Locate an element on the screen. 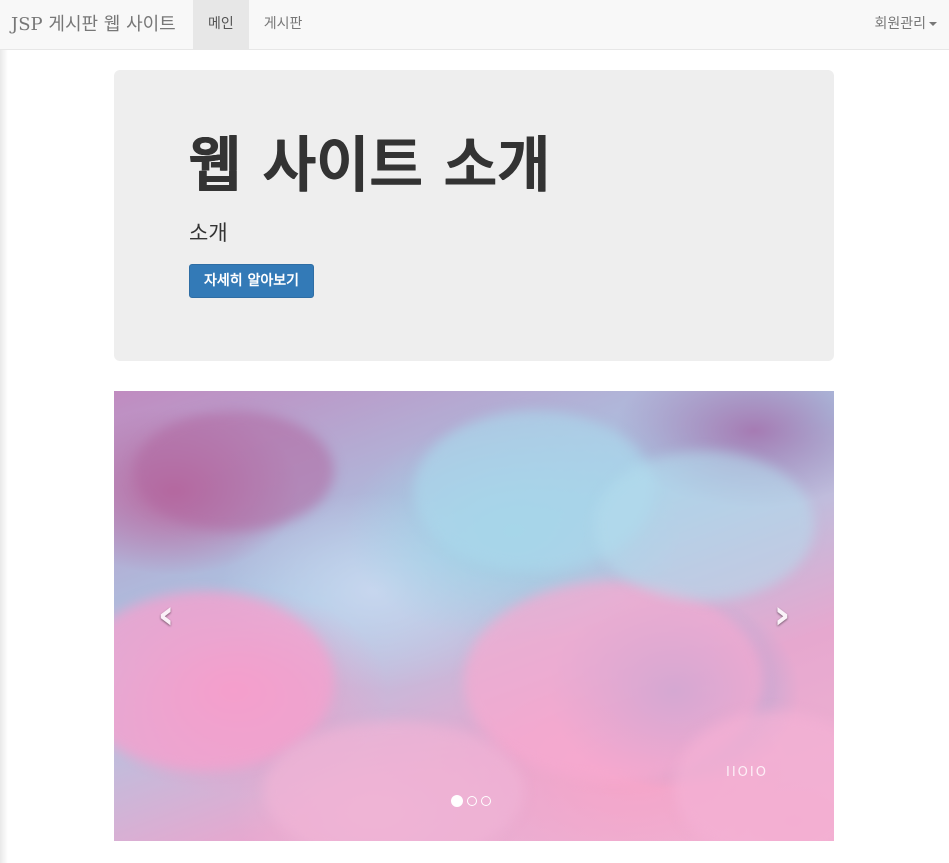 The height and width of the screenshot is (863, 949). jumbotron-subtitle: 소개 is located at coordinates (208, 233).